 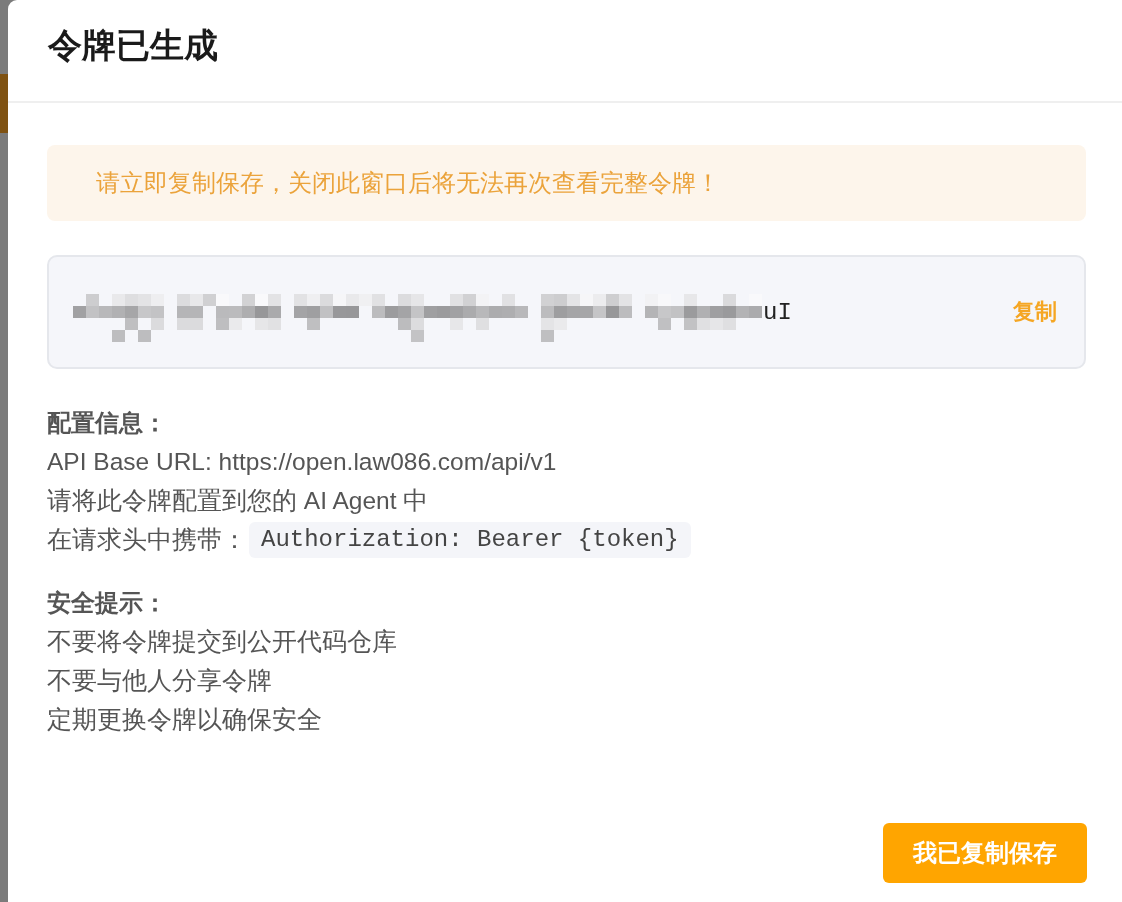 I want to click on info-line: 在请求头中携带：, so click(x=147, y=540).